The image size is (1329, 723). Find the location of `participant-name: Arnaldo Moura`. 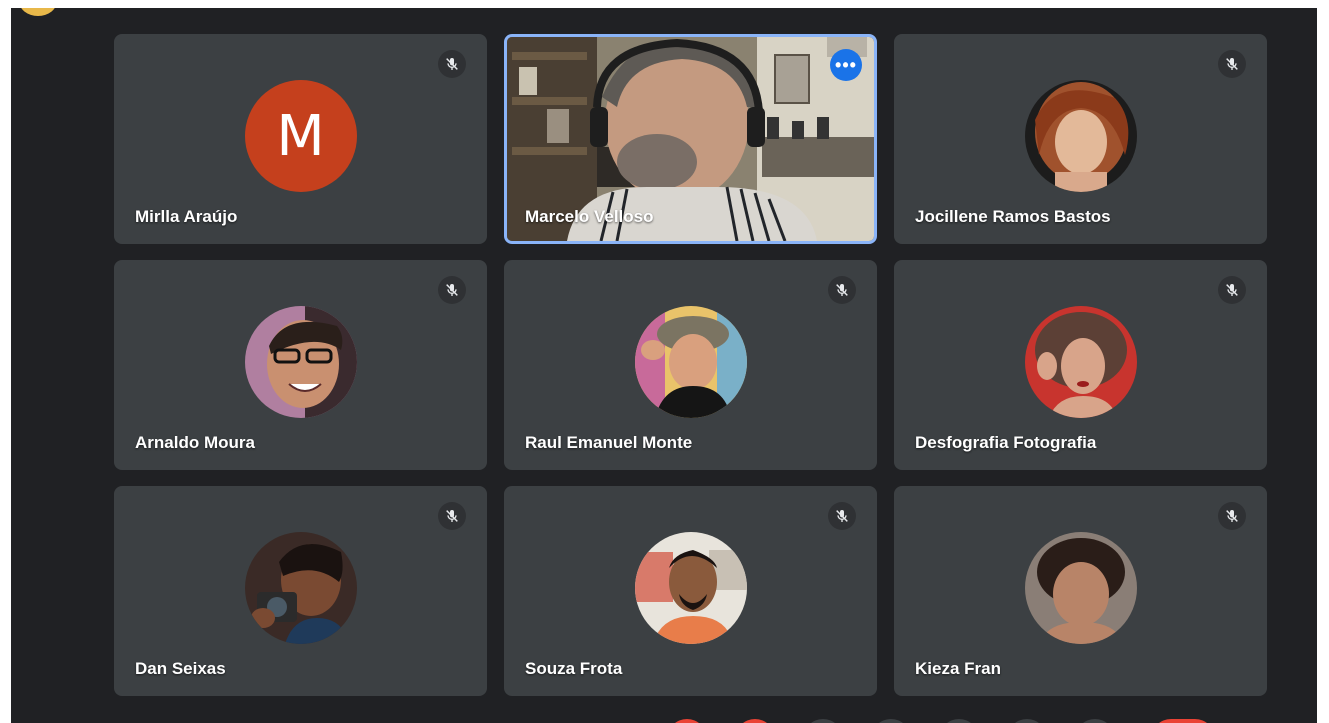

participant-name: Arnaldo Moura is located at coordinates (195, 442).